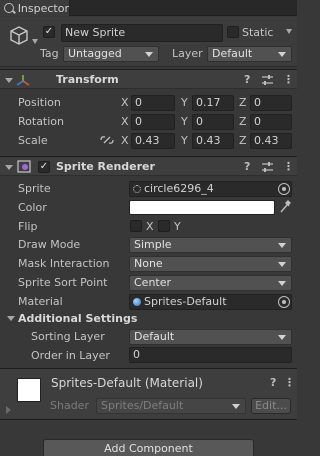 The image size is (320, 456). Describe the element at coordinates (213, 122) in the screenshot. I see `rotation-y-field: 0` at that location.